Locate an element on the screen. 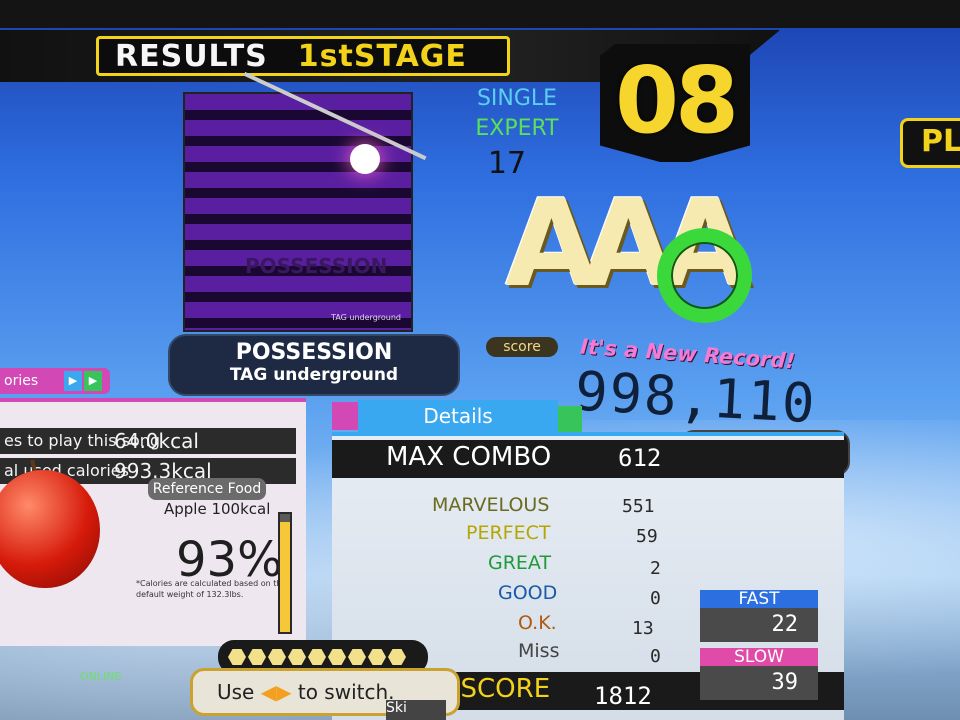 This screenshot has height=720, width=960. judge-marvelous-value: 551 is located at coordinates (638, 506).